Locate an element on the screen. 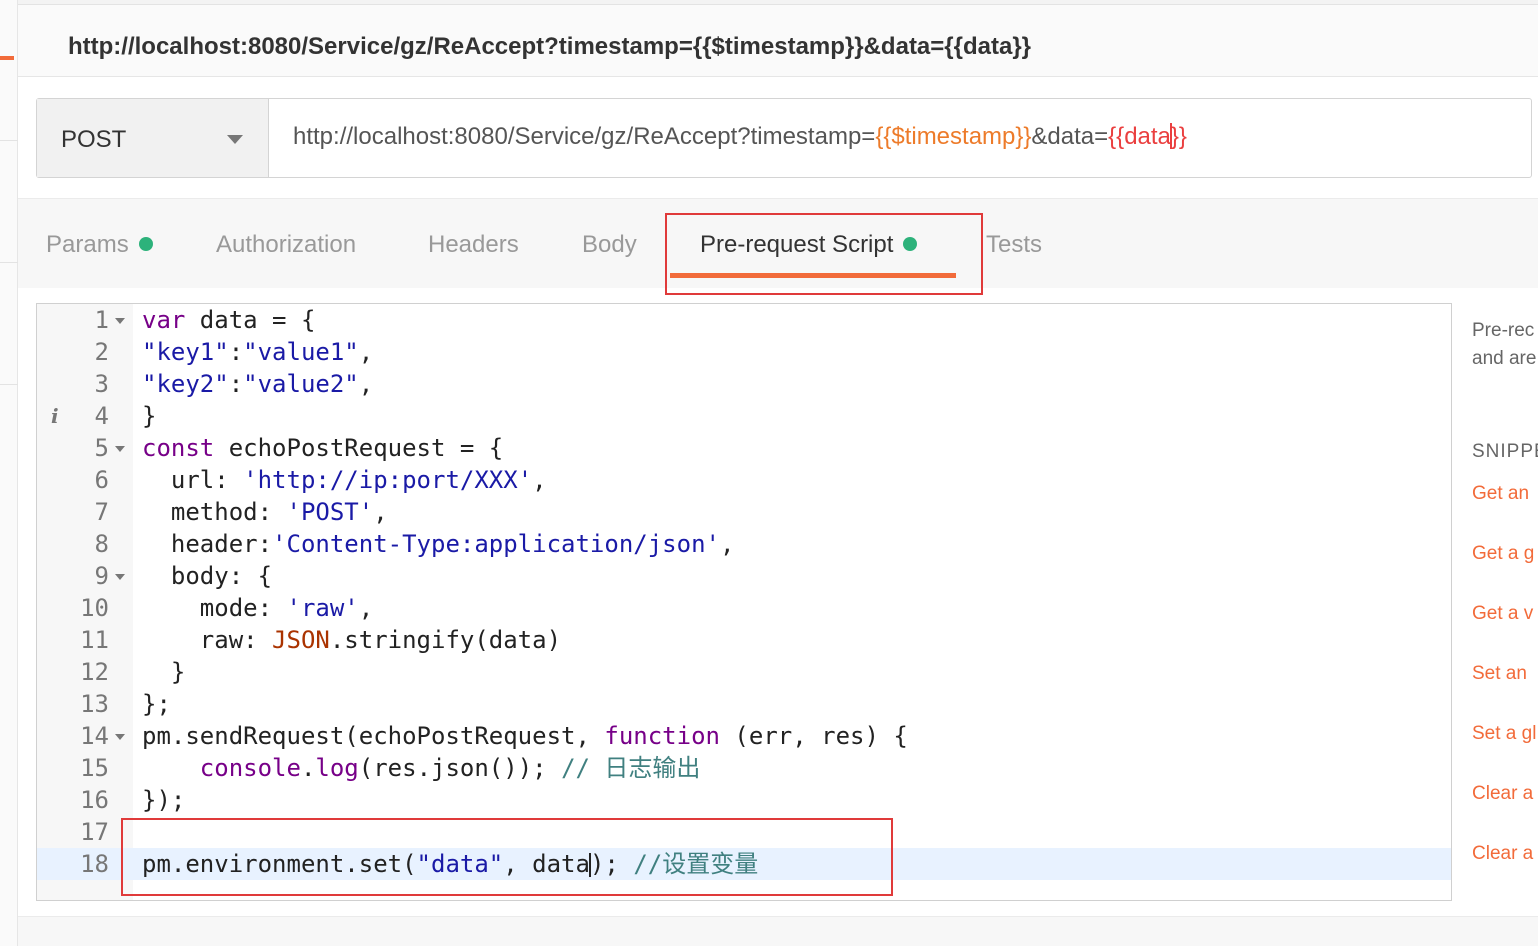 The image size is (1538, 946). url-mid: &data= is located at coordinates (1070, 136).